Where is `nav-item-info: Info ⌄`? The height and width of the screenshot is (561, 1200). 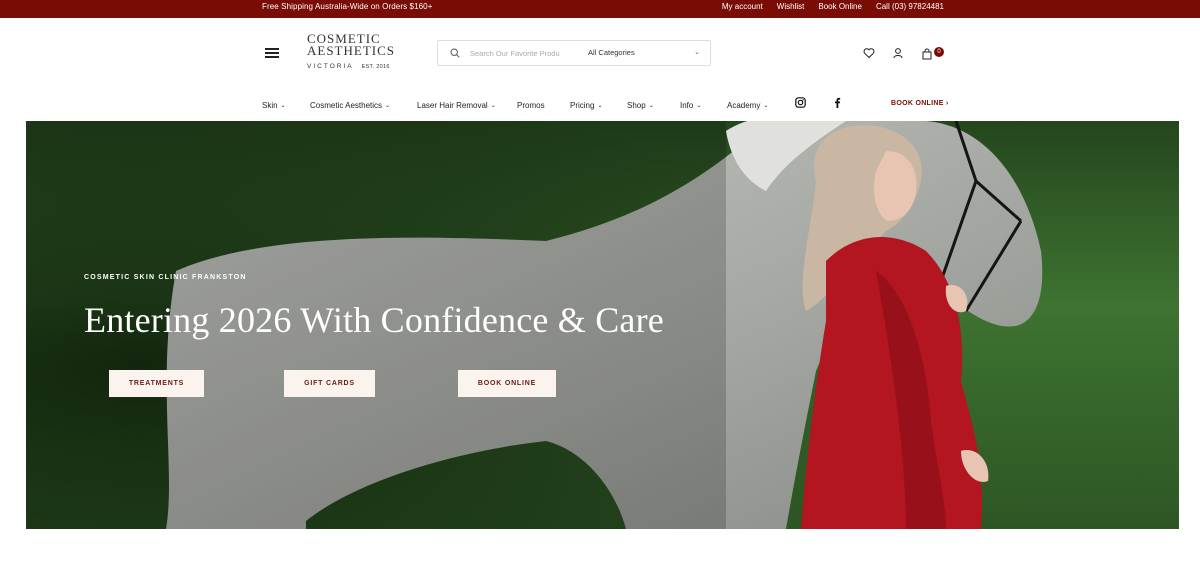
nav-item-info: Info ⌄ is located at coordinates (690, 105).